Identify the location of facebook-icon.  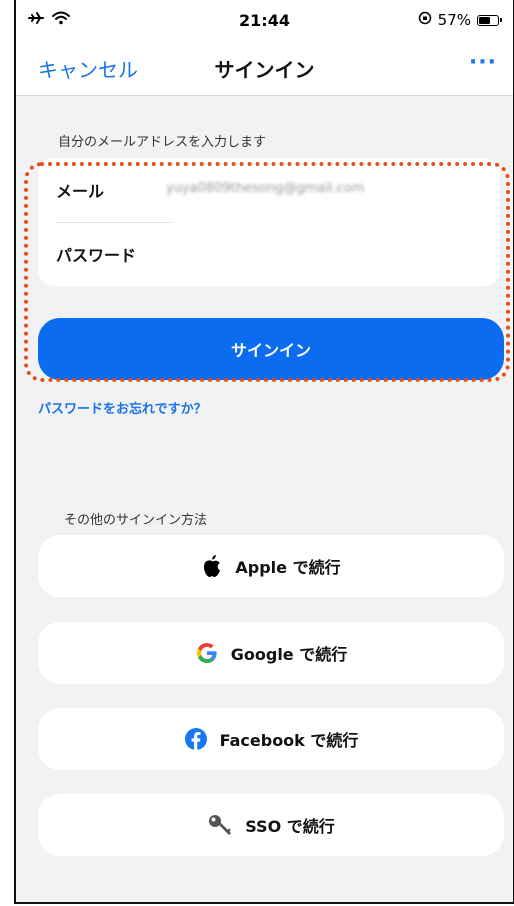
(196, 739).